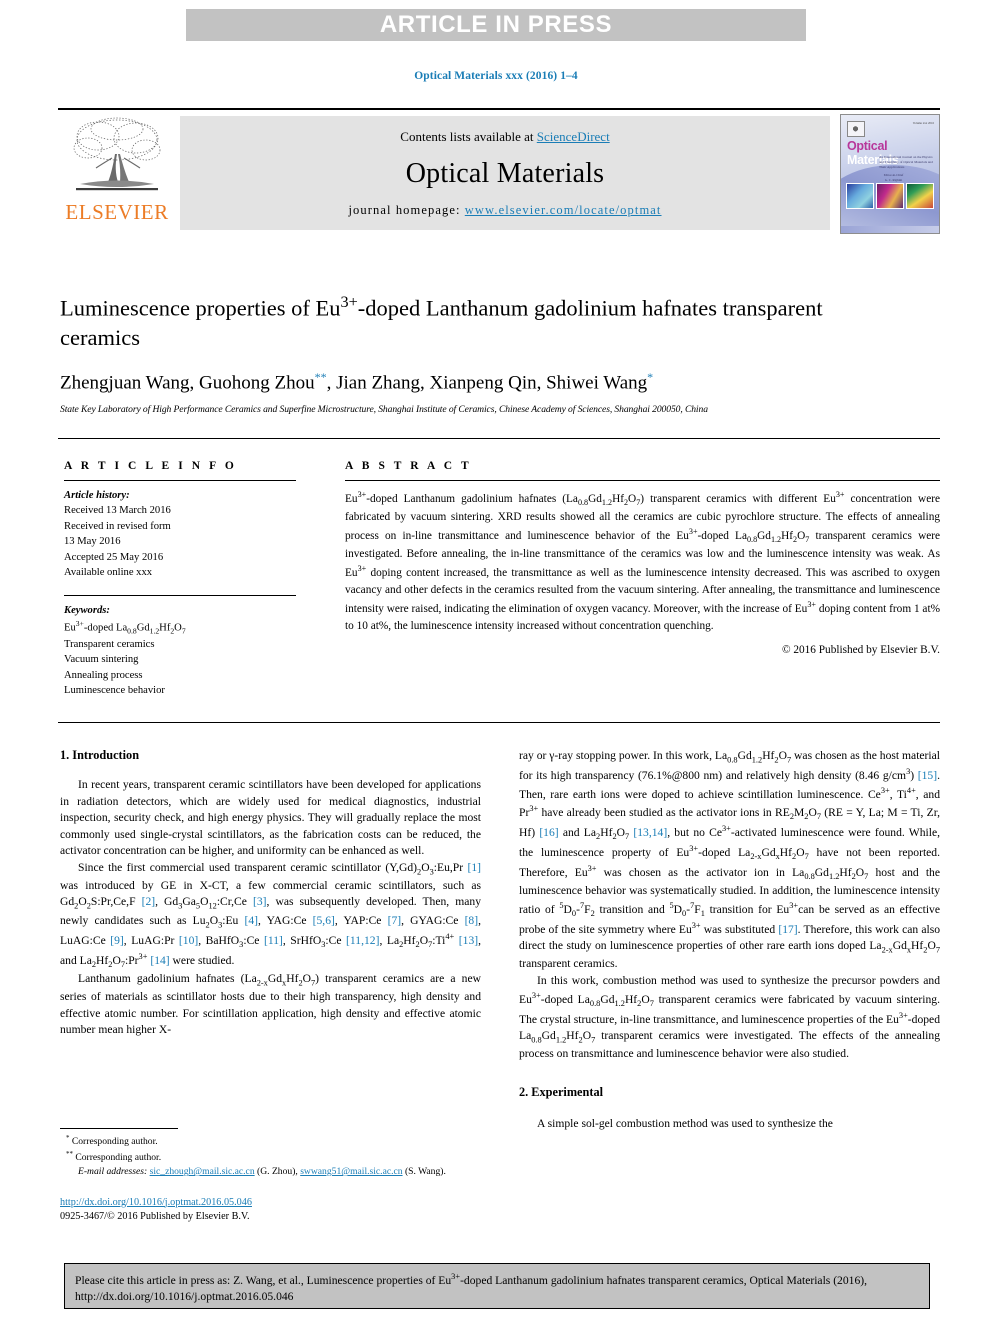  What do you see at coordinates (856, 129) in the screenshot?
I see `cover-elsevier-mark-icon` at bounding box center [856, 129].